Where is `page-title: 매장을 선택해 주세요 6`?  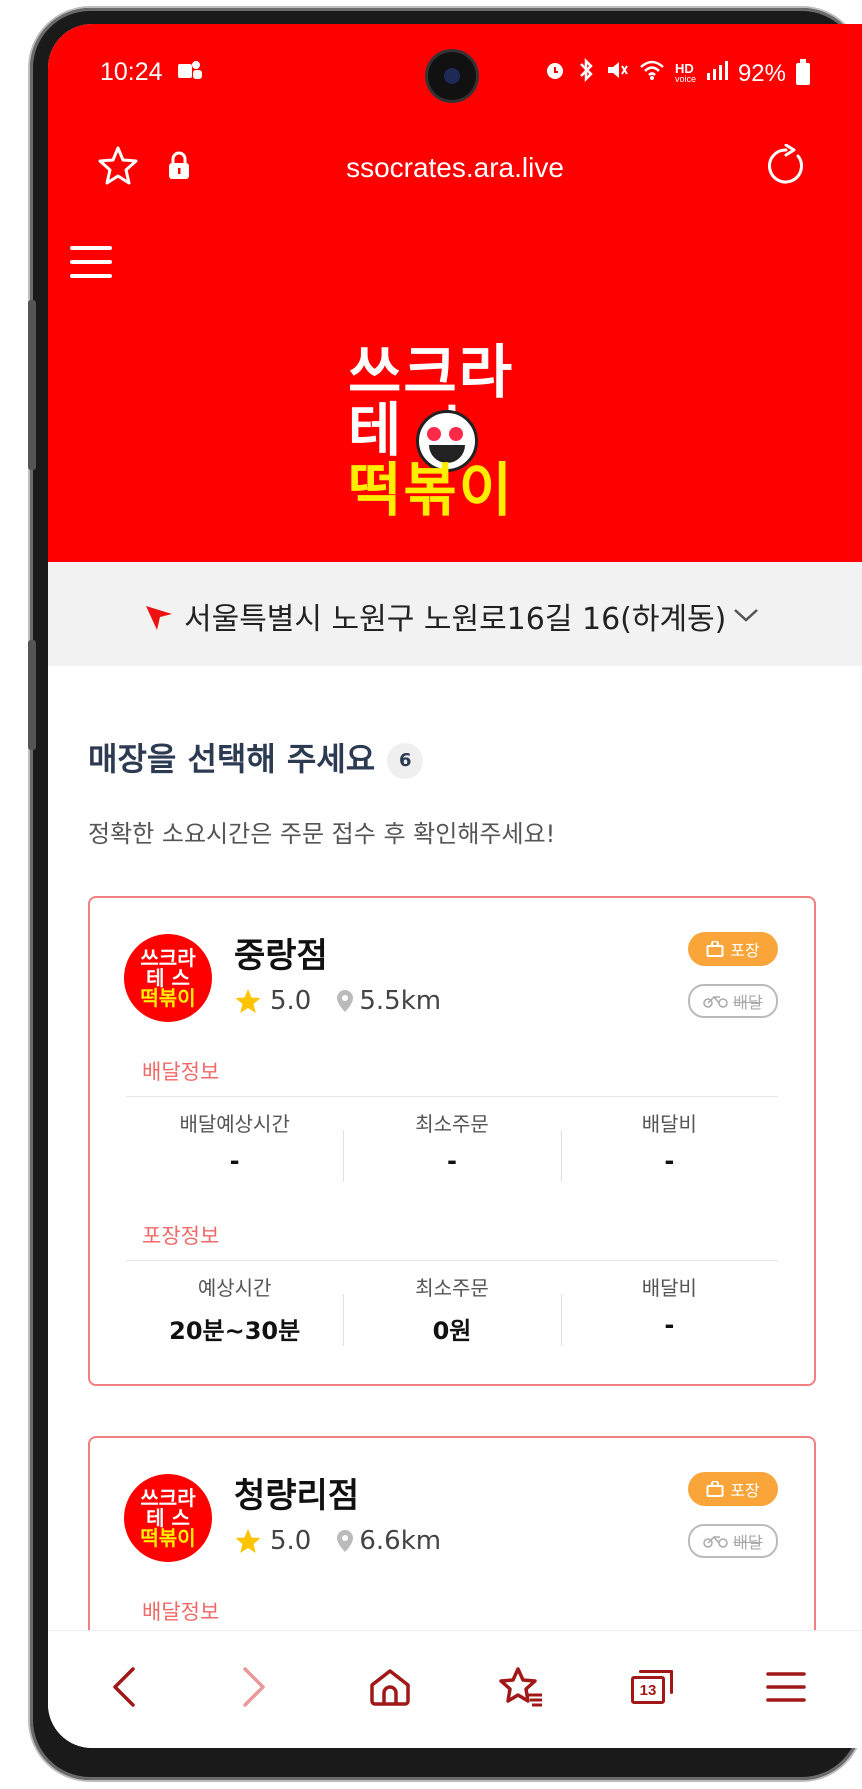 page-title: 매장을 선택해 주세요 6 is located at coordinates (256, 757).